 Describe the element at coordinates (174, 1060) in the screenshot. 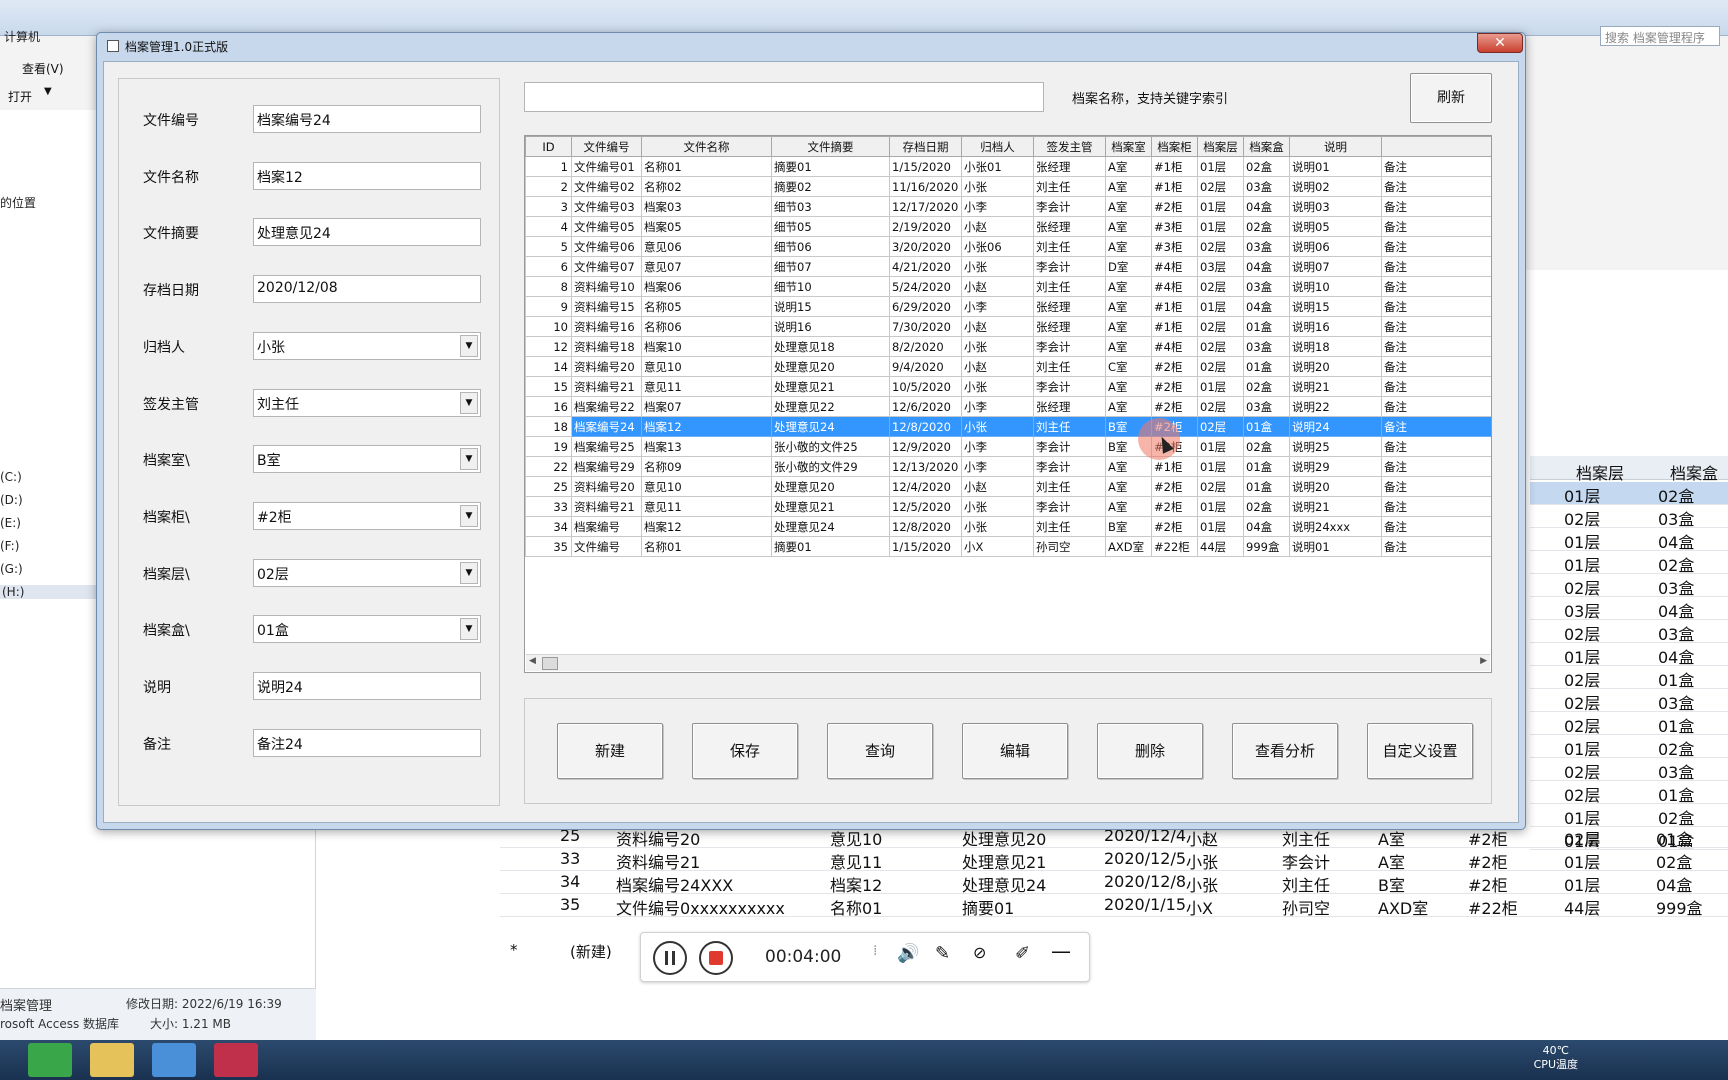

I see `video-icon` at that location.